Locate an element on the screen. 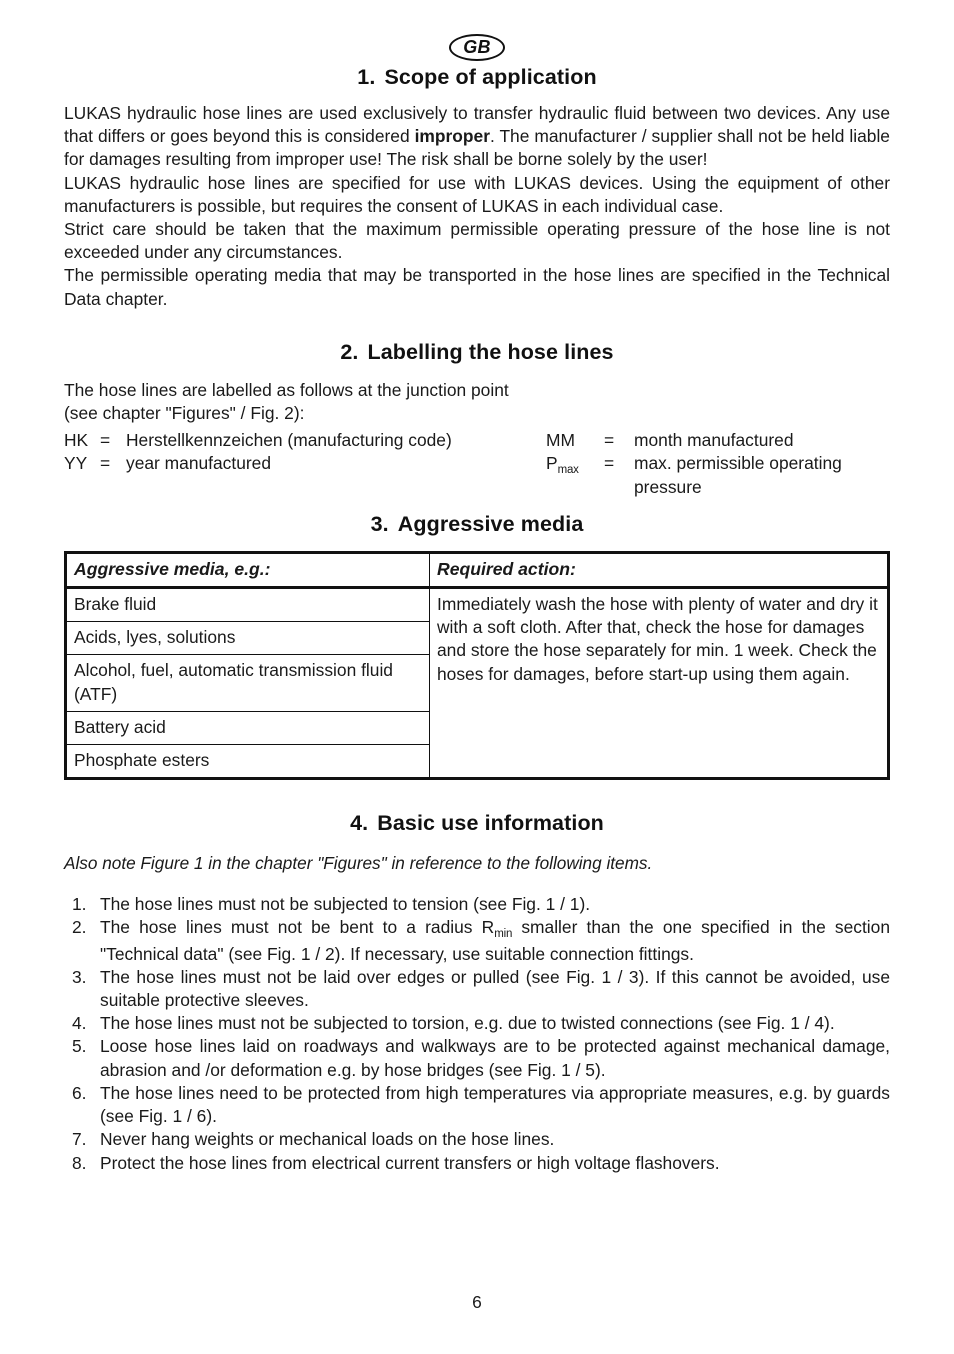 The image size is (954, 1354). key-meaning-hk: Herstellkennzeichen (manufacturing code) is located at coordinates (289, 440).